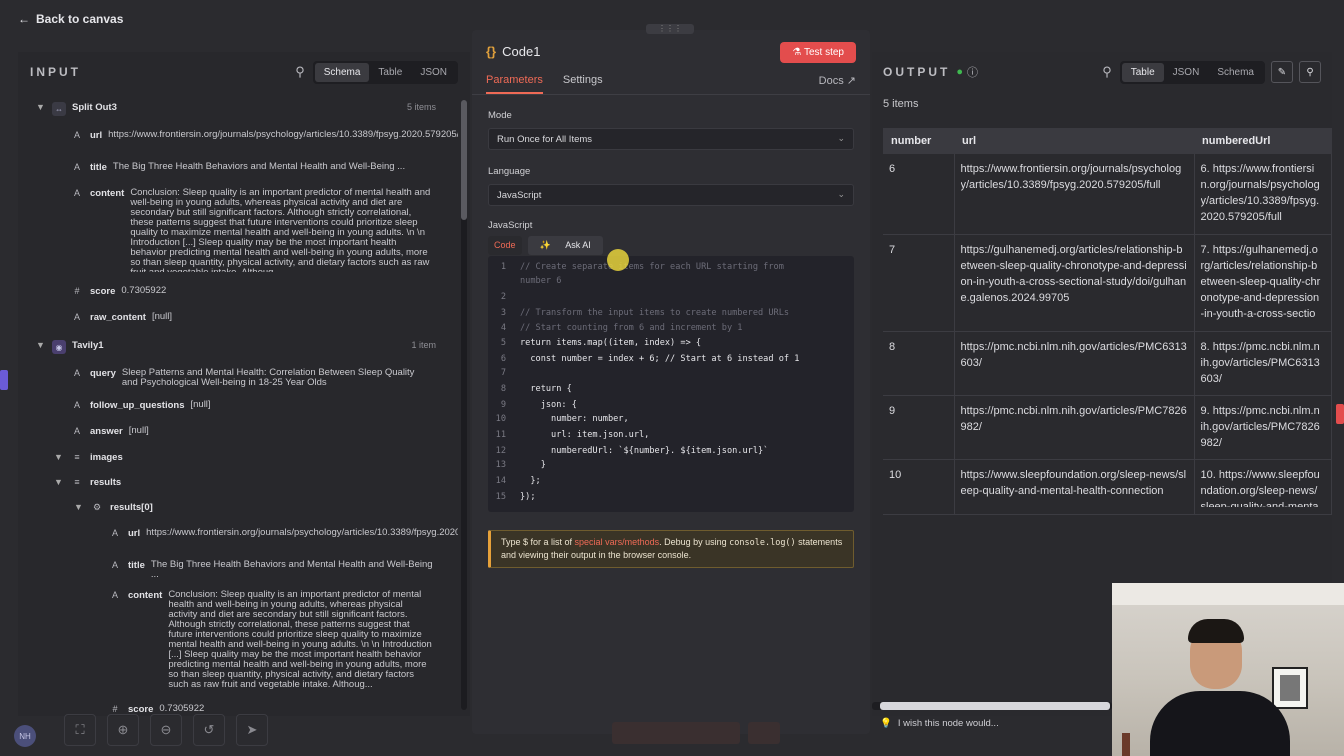 This screenshot has width=1344, height=756. What do you see at coordinates (80, 730) in the screenshot?
I see `fit-view-icon: ⛶` at bounding box center [80, 730].